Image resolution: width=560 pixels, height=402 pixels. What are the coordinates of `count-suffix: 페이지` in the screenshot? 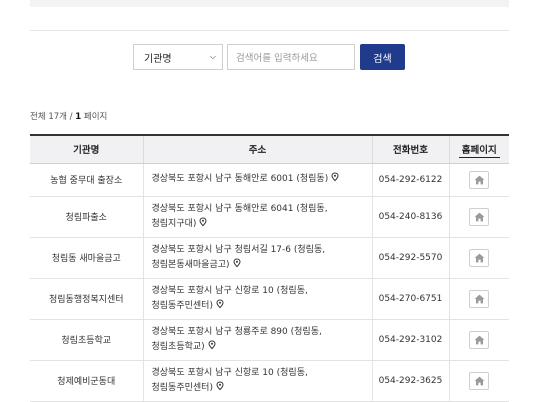 It's located at (94, 117).